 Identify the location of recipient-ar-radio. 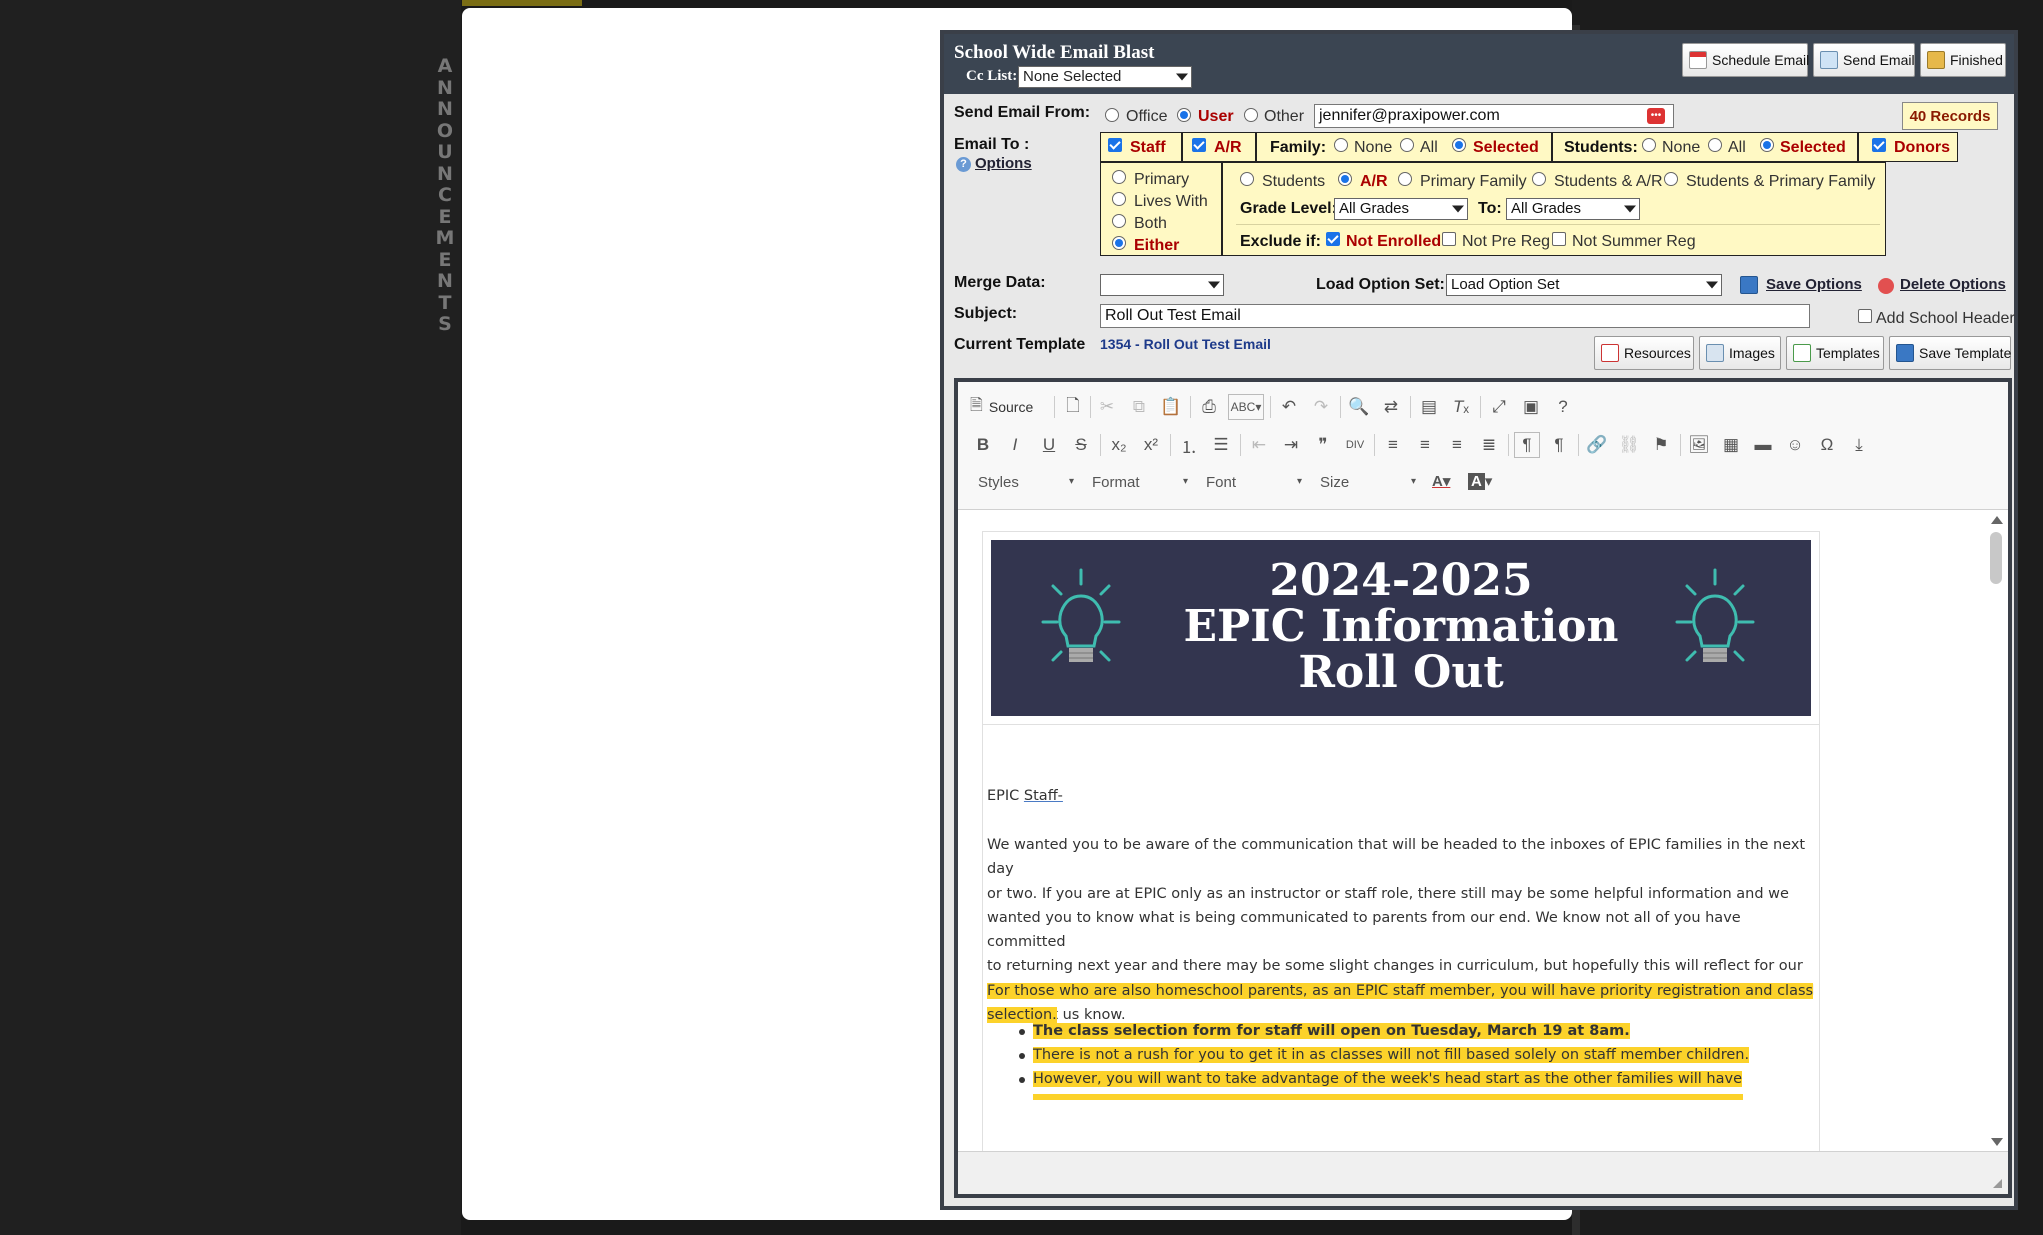
(1345, 179).